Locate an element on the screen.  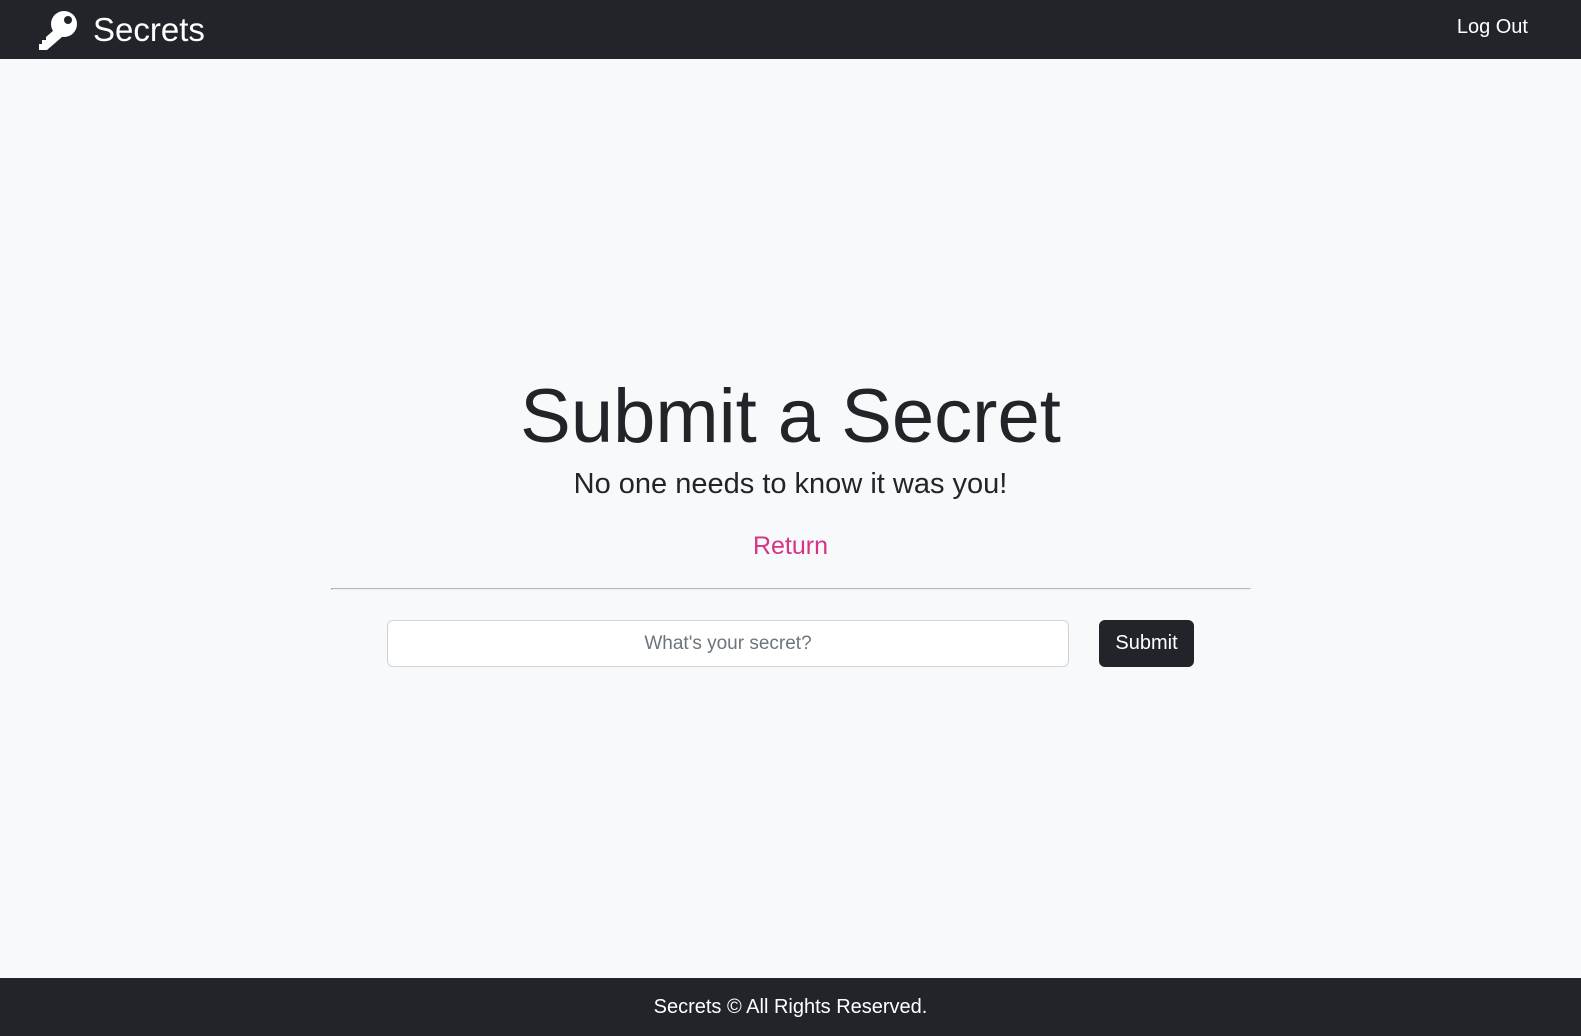
footer: Secrets © All Rights Reserved. is located at coordinates (790, 1007).